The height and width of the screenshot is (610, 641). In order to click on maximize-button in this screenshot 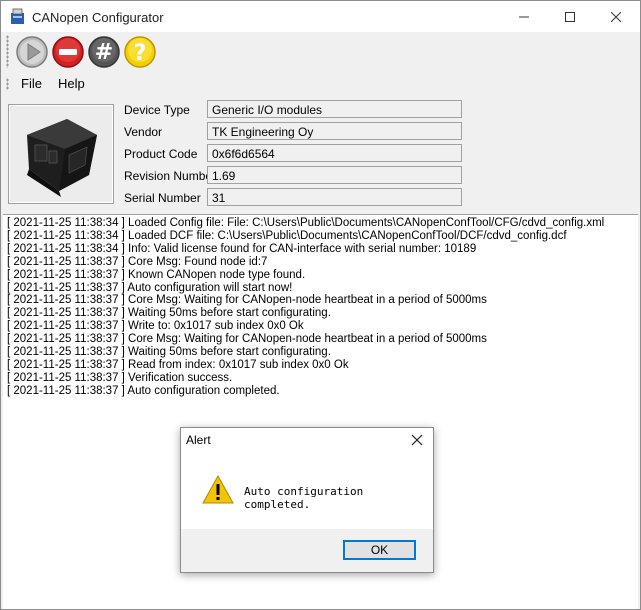, I will do `click(570, 16)`.